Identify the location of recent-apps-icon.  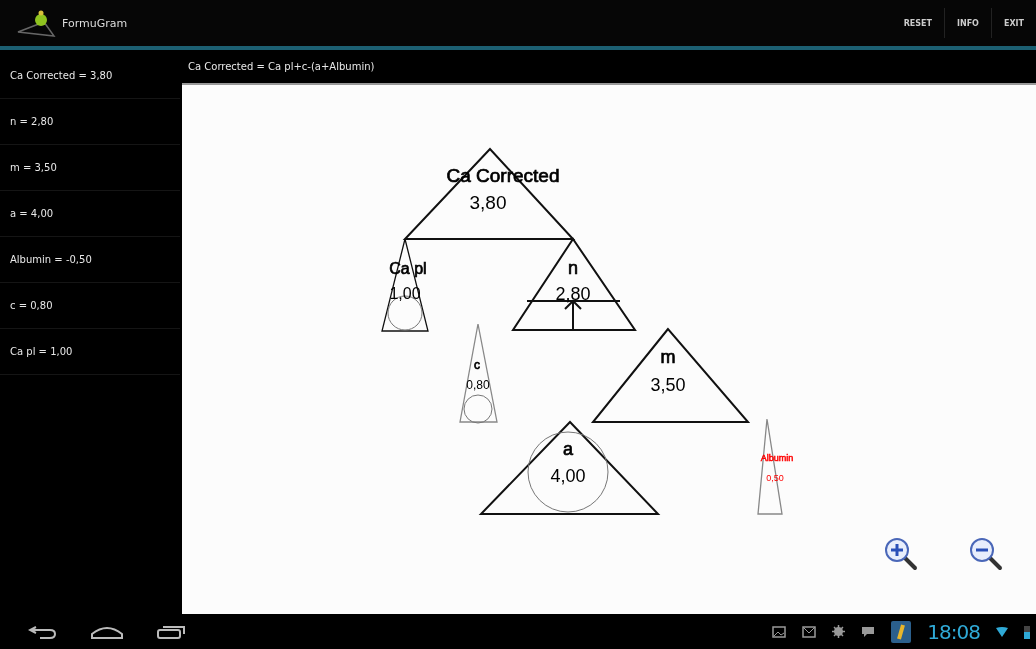
(171, 631).